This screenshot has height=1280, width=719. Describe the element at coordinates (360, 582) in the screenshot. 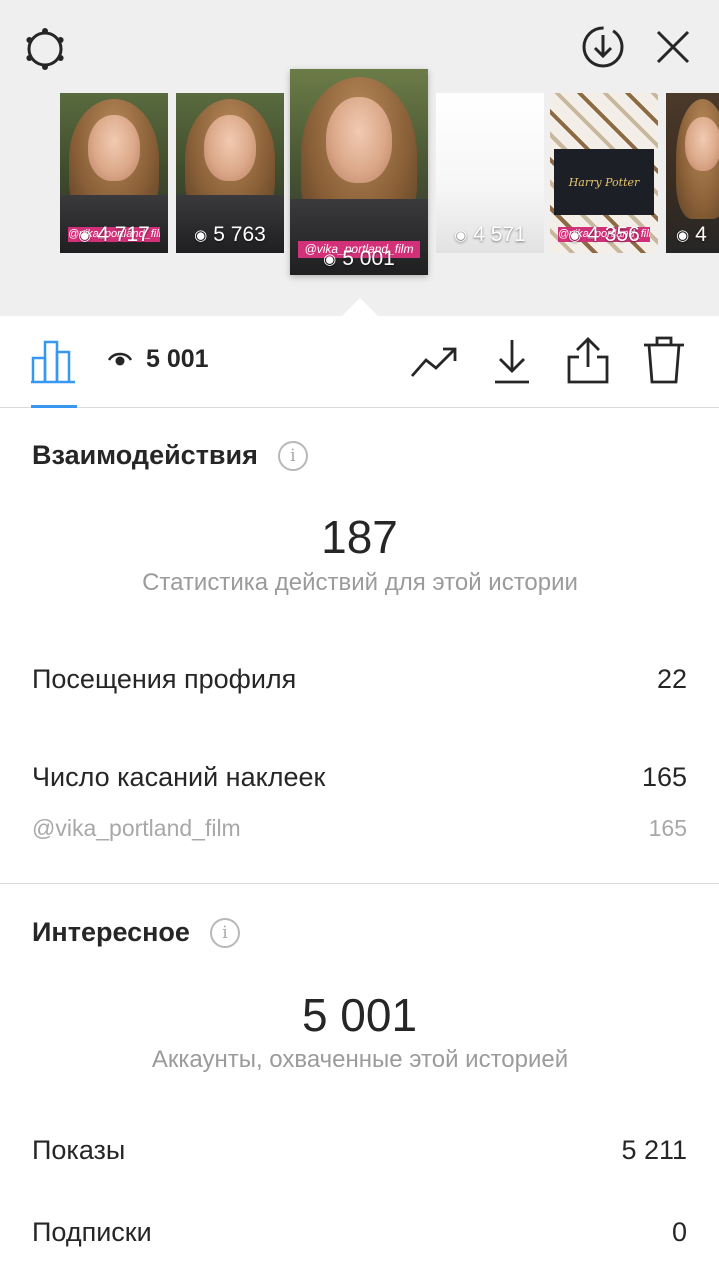

I see `interactions-caption: Статистика действий для этой истории` at that location.